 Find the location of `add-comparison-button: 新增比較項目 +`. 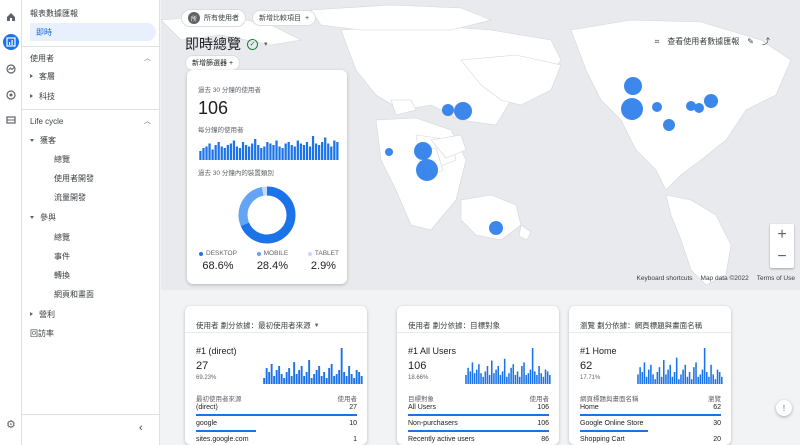

add-comparison-button: 新增比較項目 + is located at coordinates (284, 18).